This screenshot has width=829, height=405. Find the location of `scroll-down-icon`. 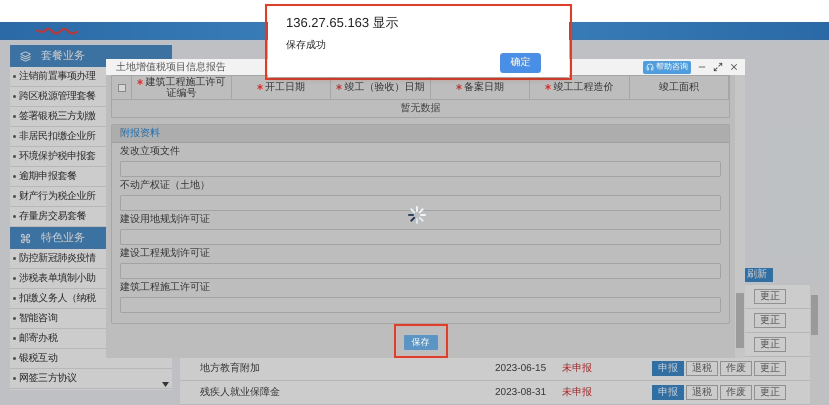

scroll-down-icon is located at coordinates (165, 384).